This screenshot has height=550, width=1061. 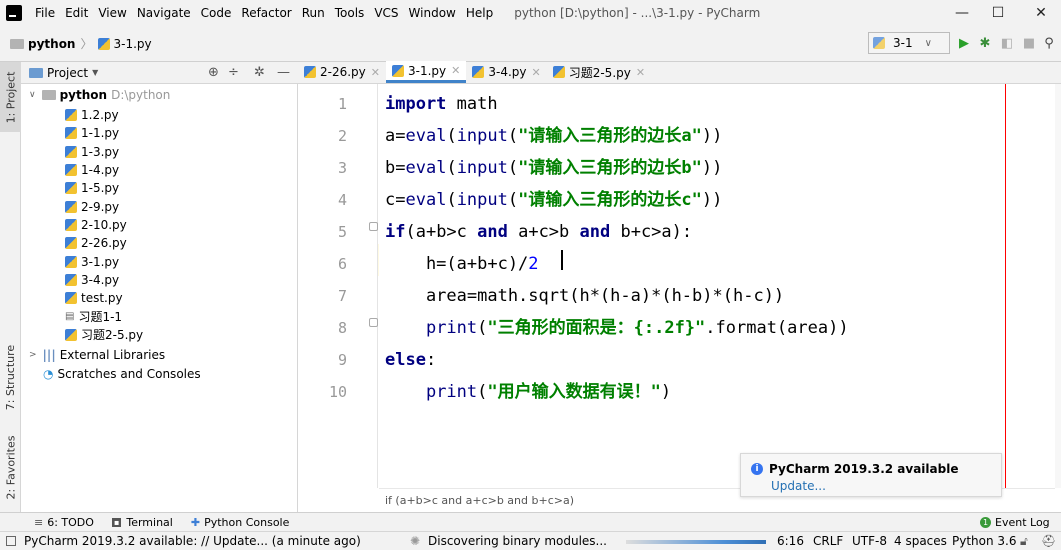 I want to click on breadcrumb-file: 3-1.py, so click(x=133, y=44).